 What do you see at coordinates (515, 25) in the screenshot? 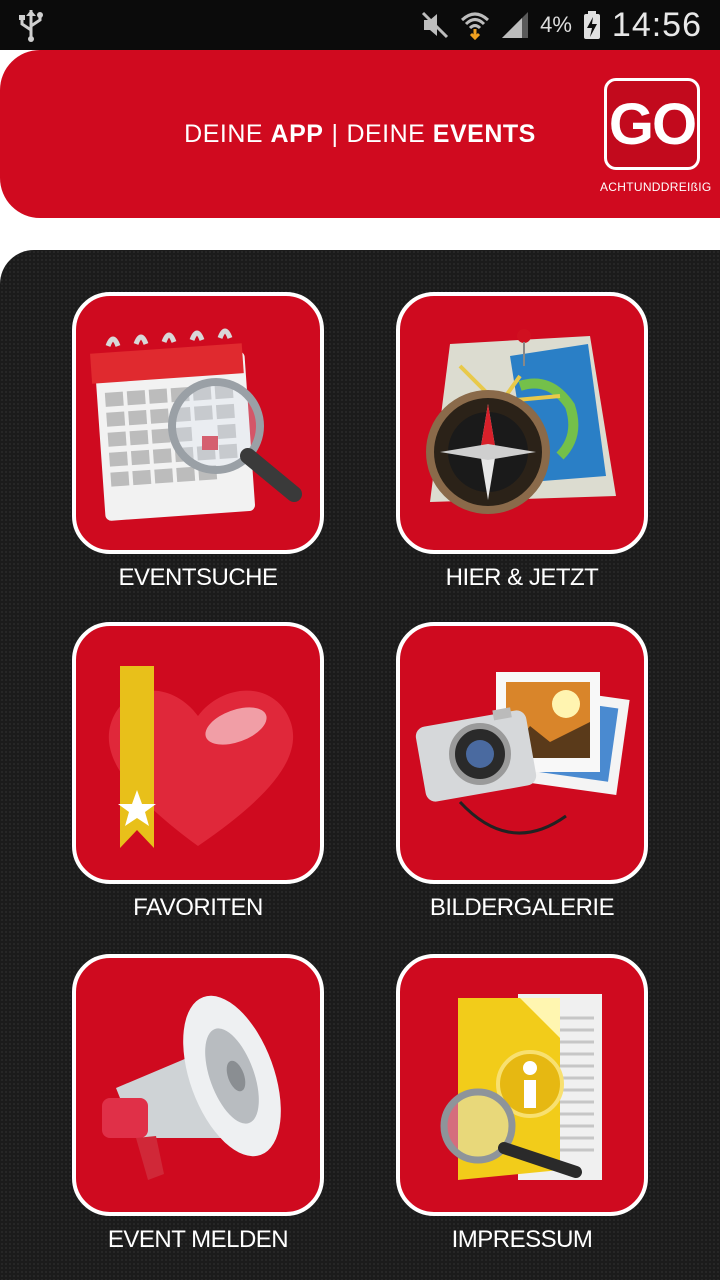
I see `signal-icon` at bounding box center [515, 25].